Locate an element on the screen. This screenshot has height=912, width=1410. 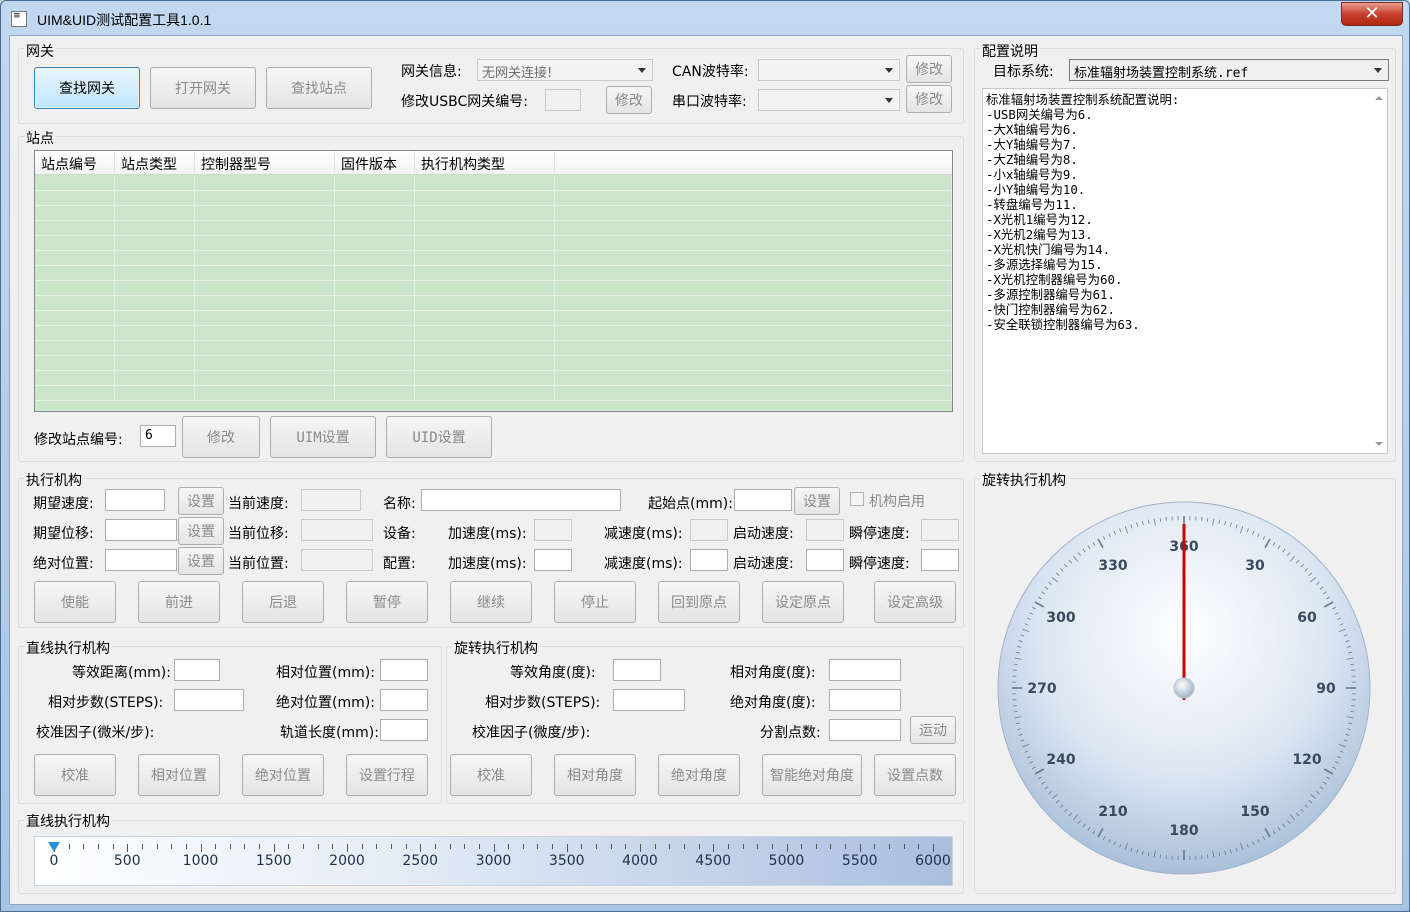
serial-modify-button: 修改 is located at coordinates (929, 99).